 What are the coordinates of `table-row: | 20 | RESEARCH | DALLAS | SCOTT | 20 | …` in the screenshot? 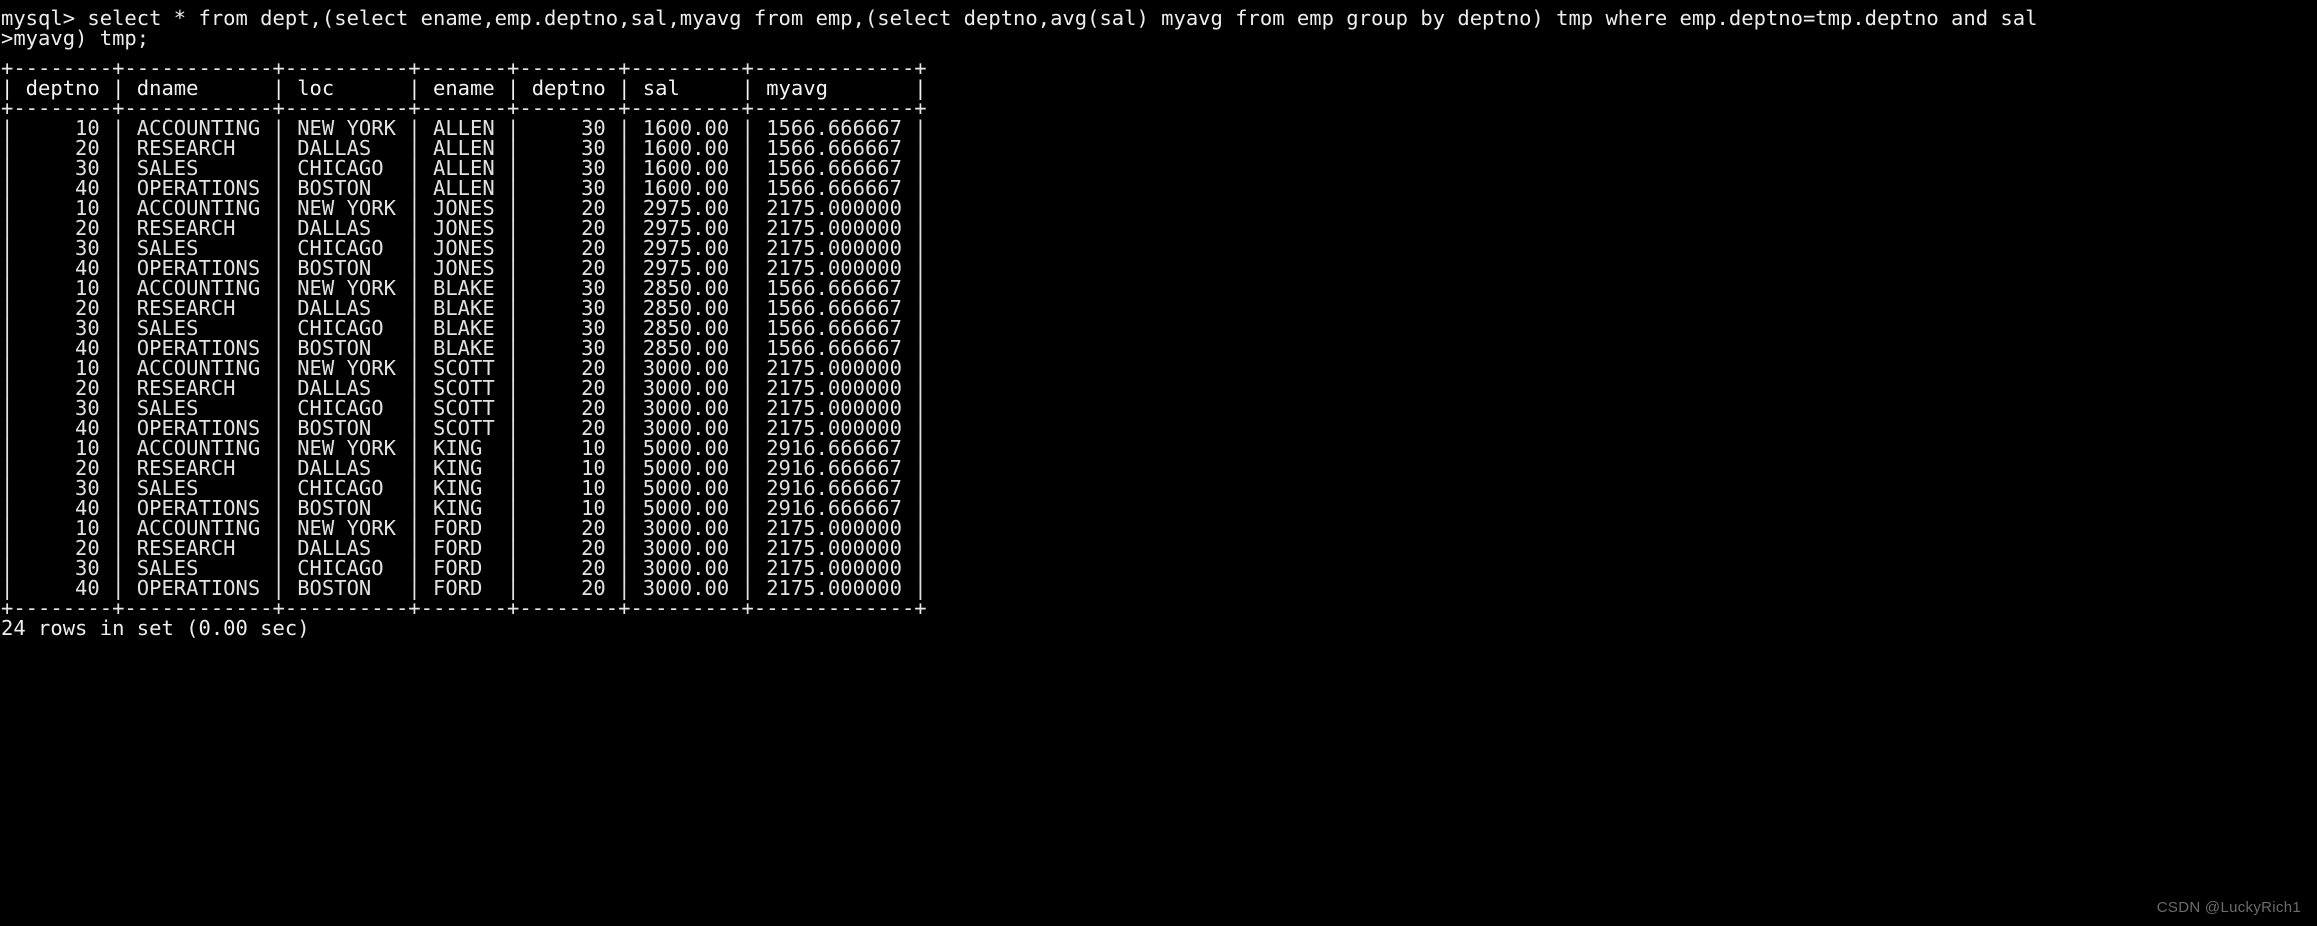 It's located at (464, 388).